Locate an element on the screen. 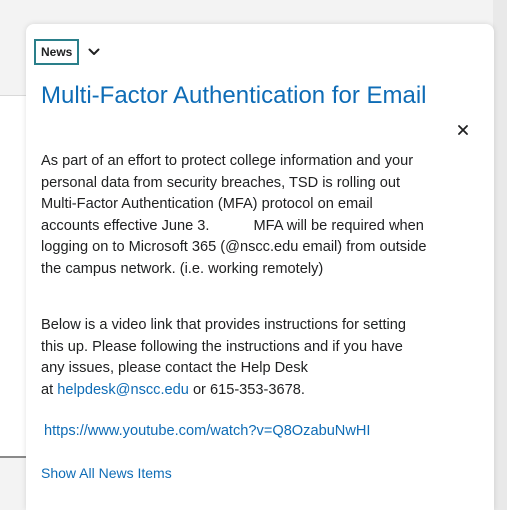  background-scroll-area is located at coordinates (500, 255).